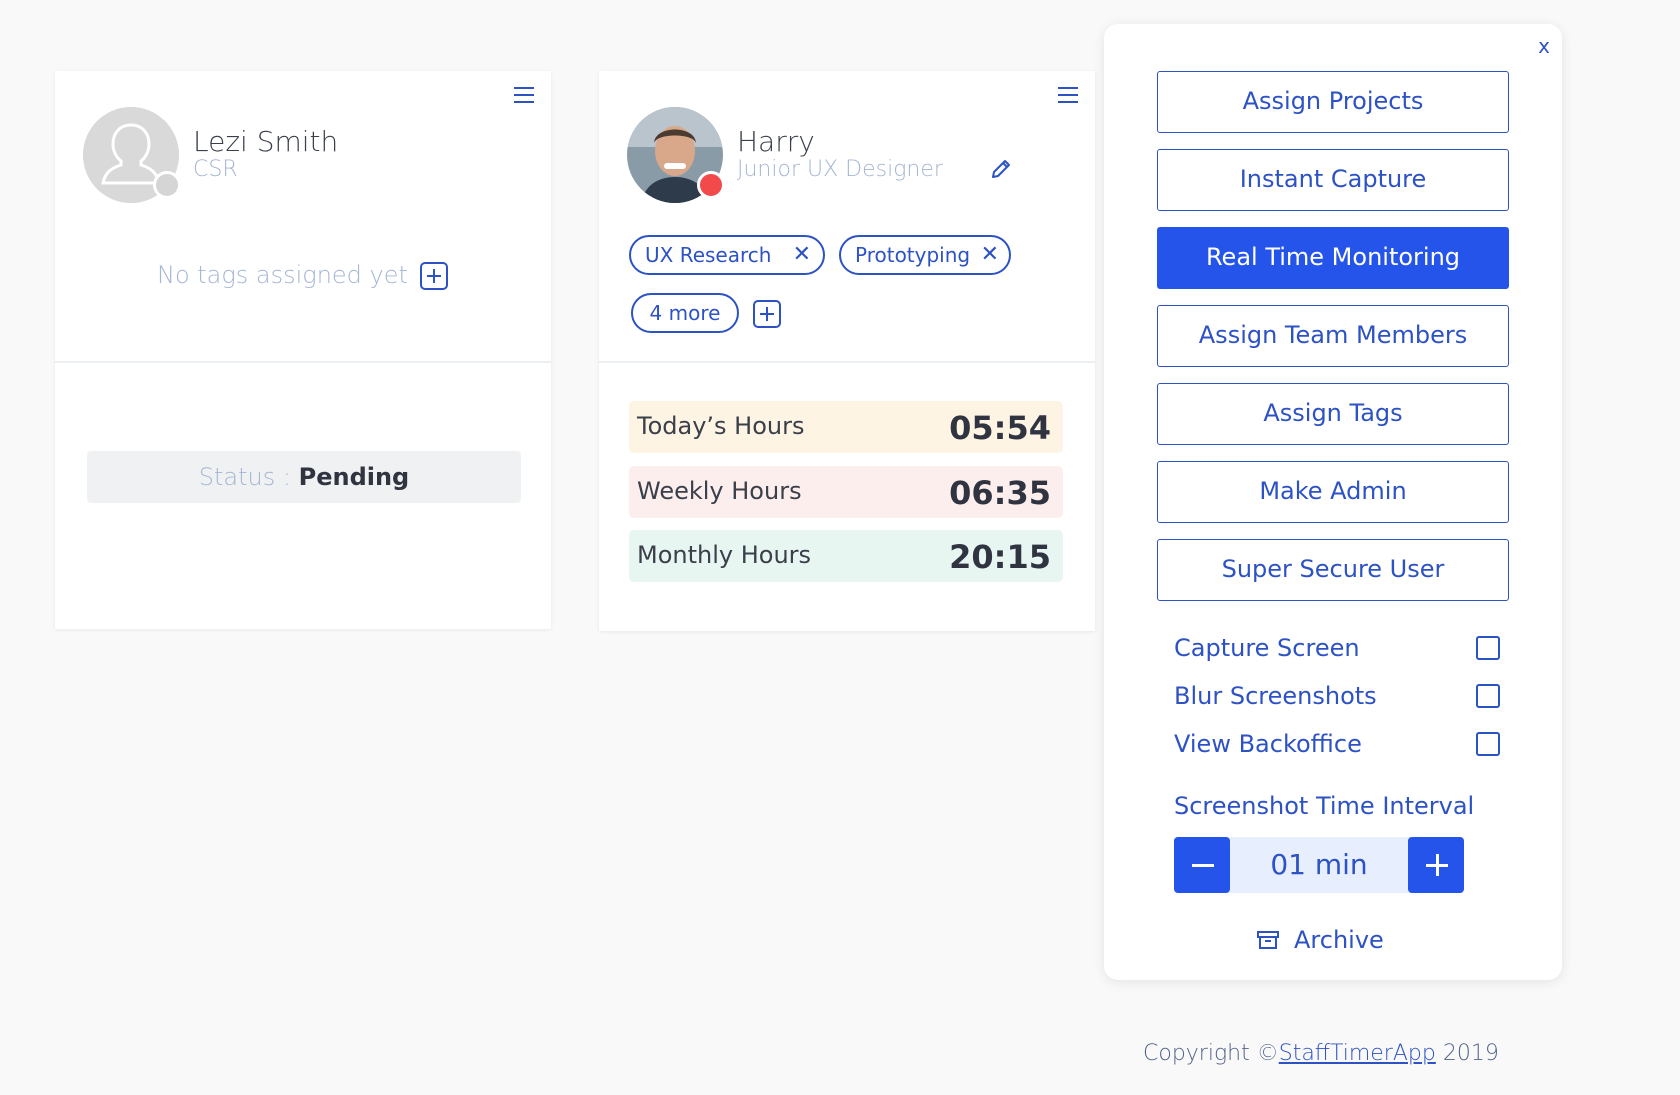  Describe the element at coordinates (776, 141) in the screenshot. I see `member-name: Harry` at that location.